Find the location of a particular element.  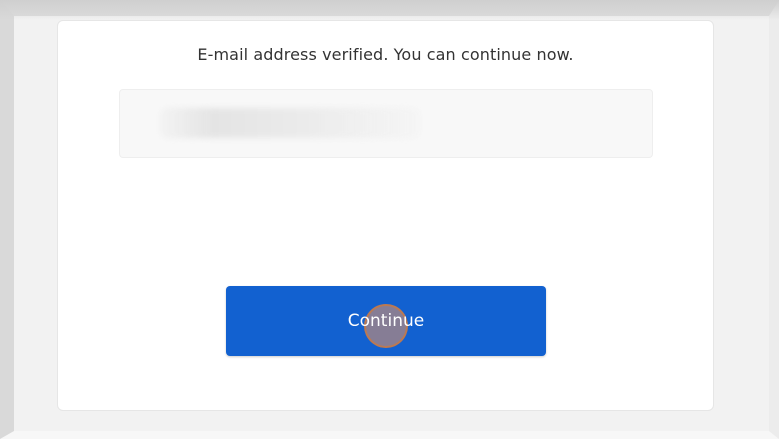

continue-button: Continue is located at coordinates (386, 321).